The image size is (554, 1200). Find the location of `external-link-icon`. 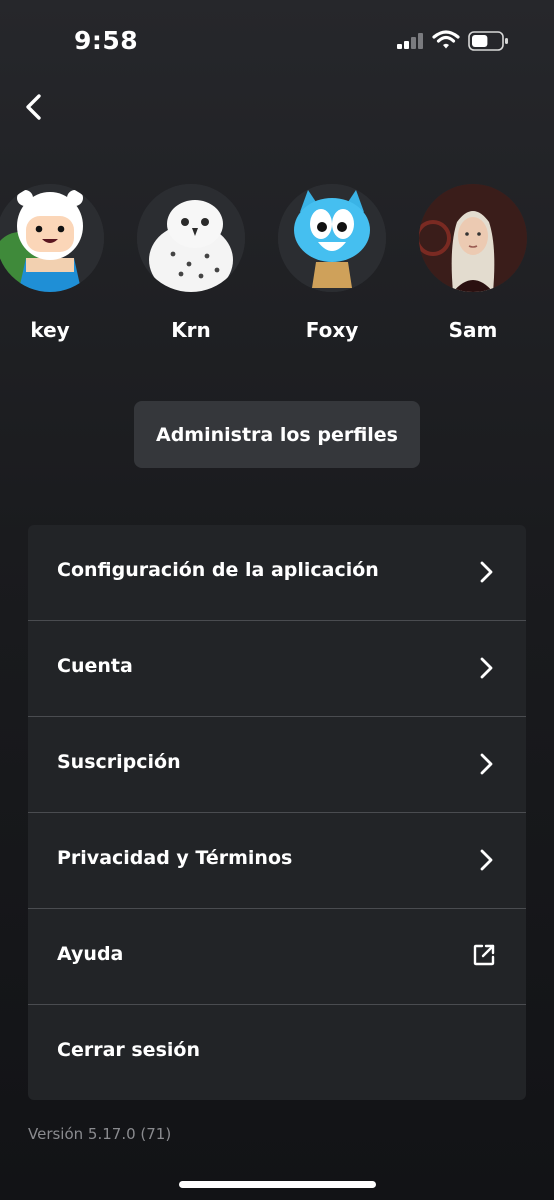

external-link-icon is located at coordinates (484, 955).